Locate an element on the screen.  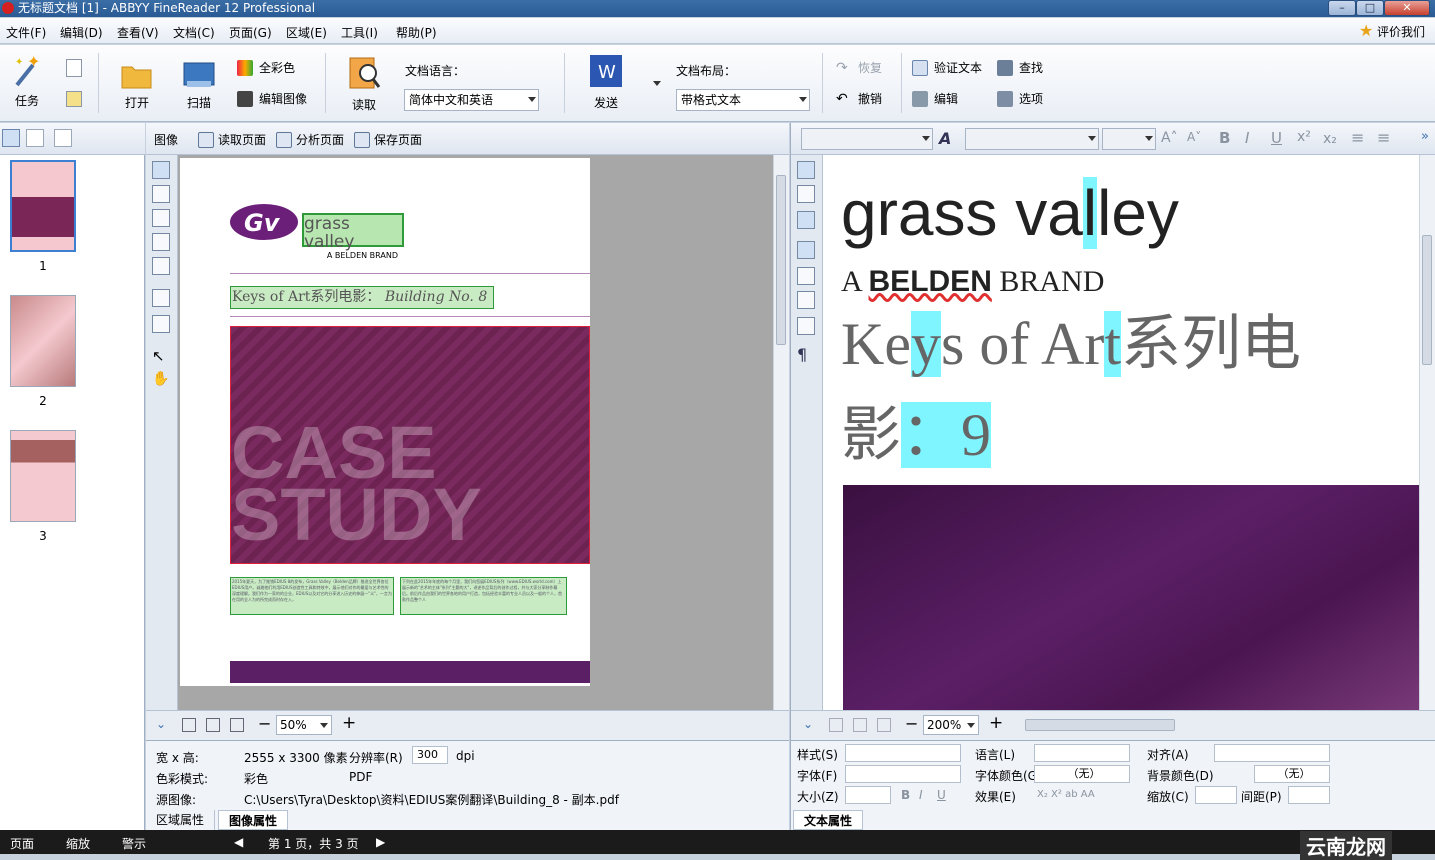
spelling-icon is located at coordinates (806, 250).